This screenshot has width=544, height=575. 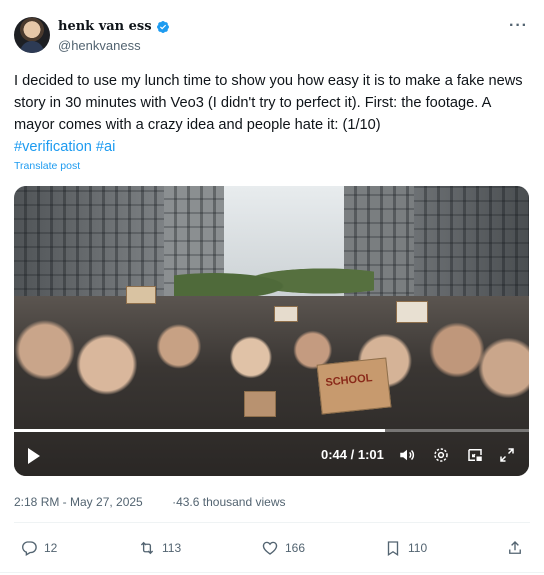 I want to click on tweet-timestamp: 2:18 RM - May 27, 2025, so click(x=78, y=502).